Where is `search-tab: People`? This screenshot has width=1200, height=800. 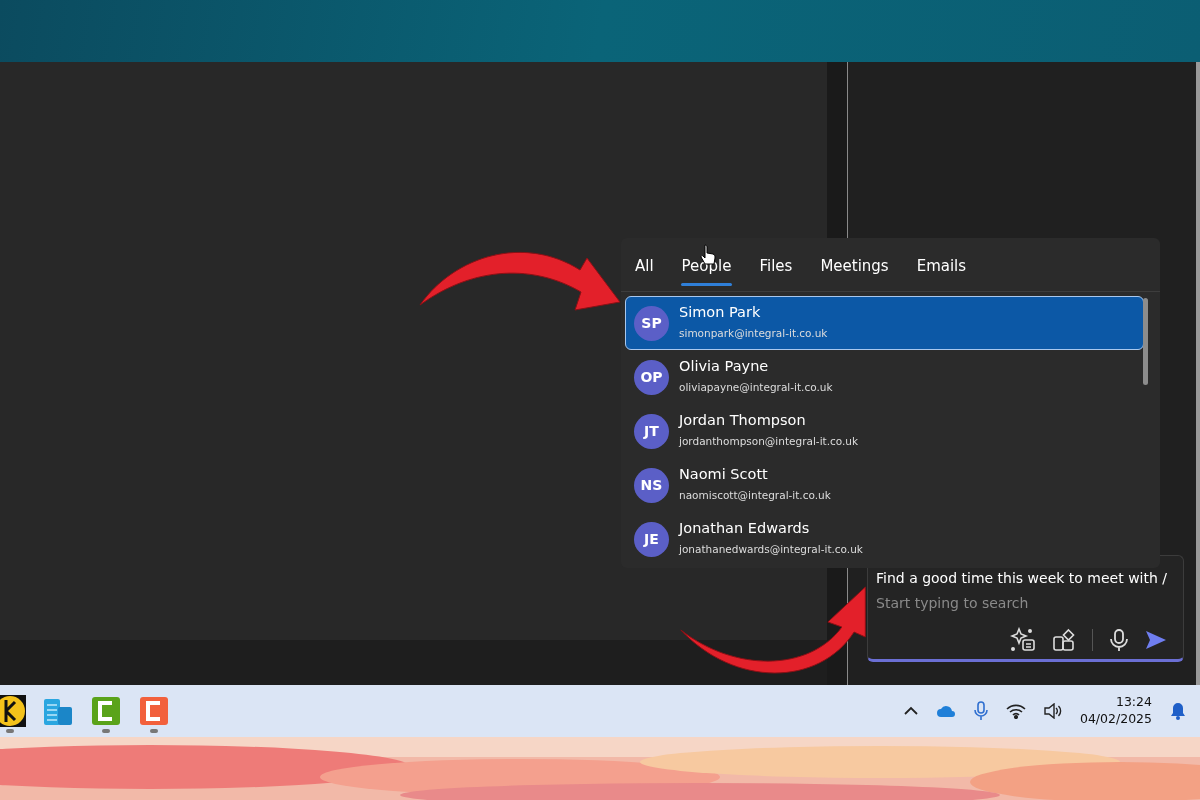
search-tab: People is located at coordinates (706, 264).